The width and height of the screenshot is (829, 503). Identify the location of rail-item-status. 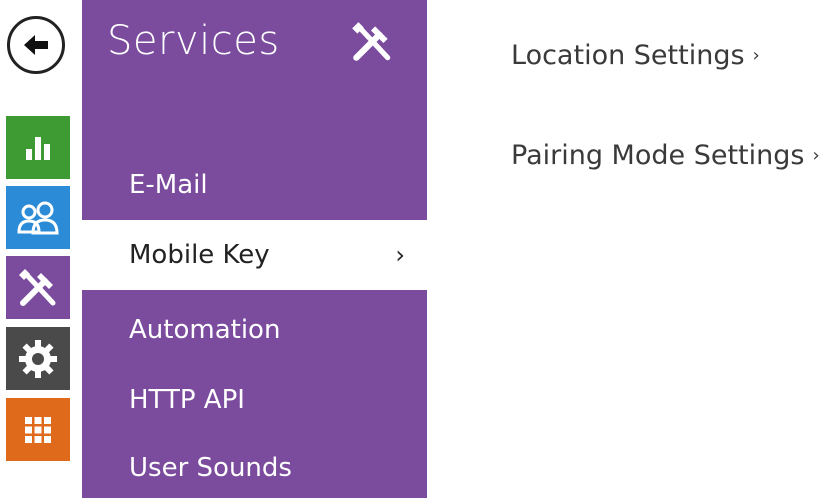
(38, 147).